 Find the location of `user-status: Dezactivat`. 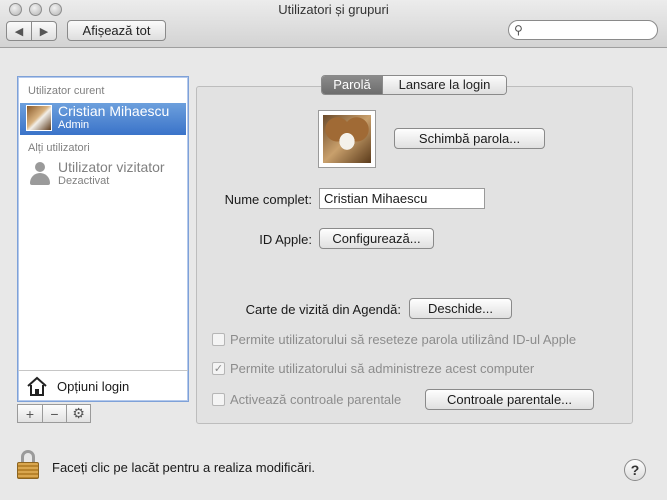

user-status: Dezactivat is located at coordinates (84, 181).